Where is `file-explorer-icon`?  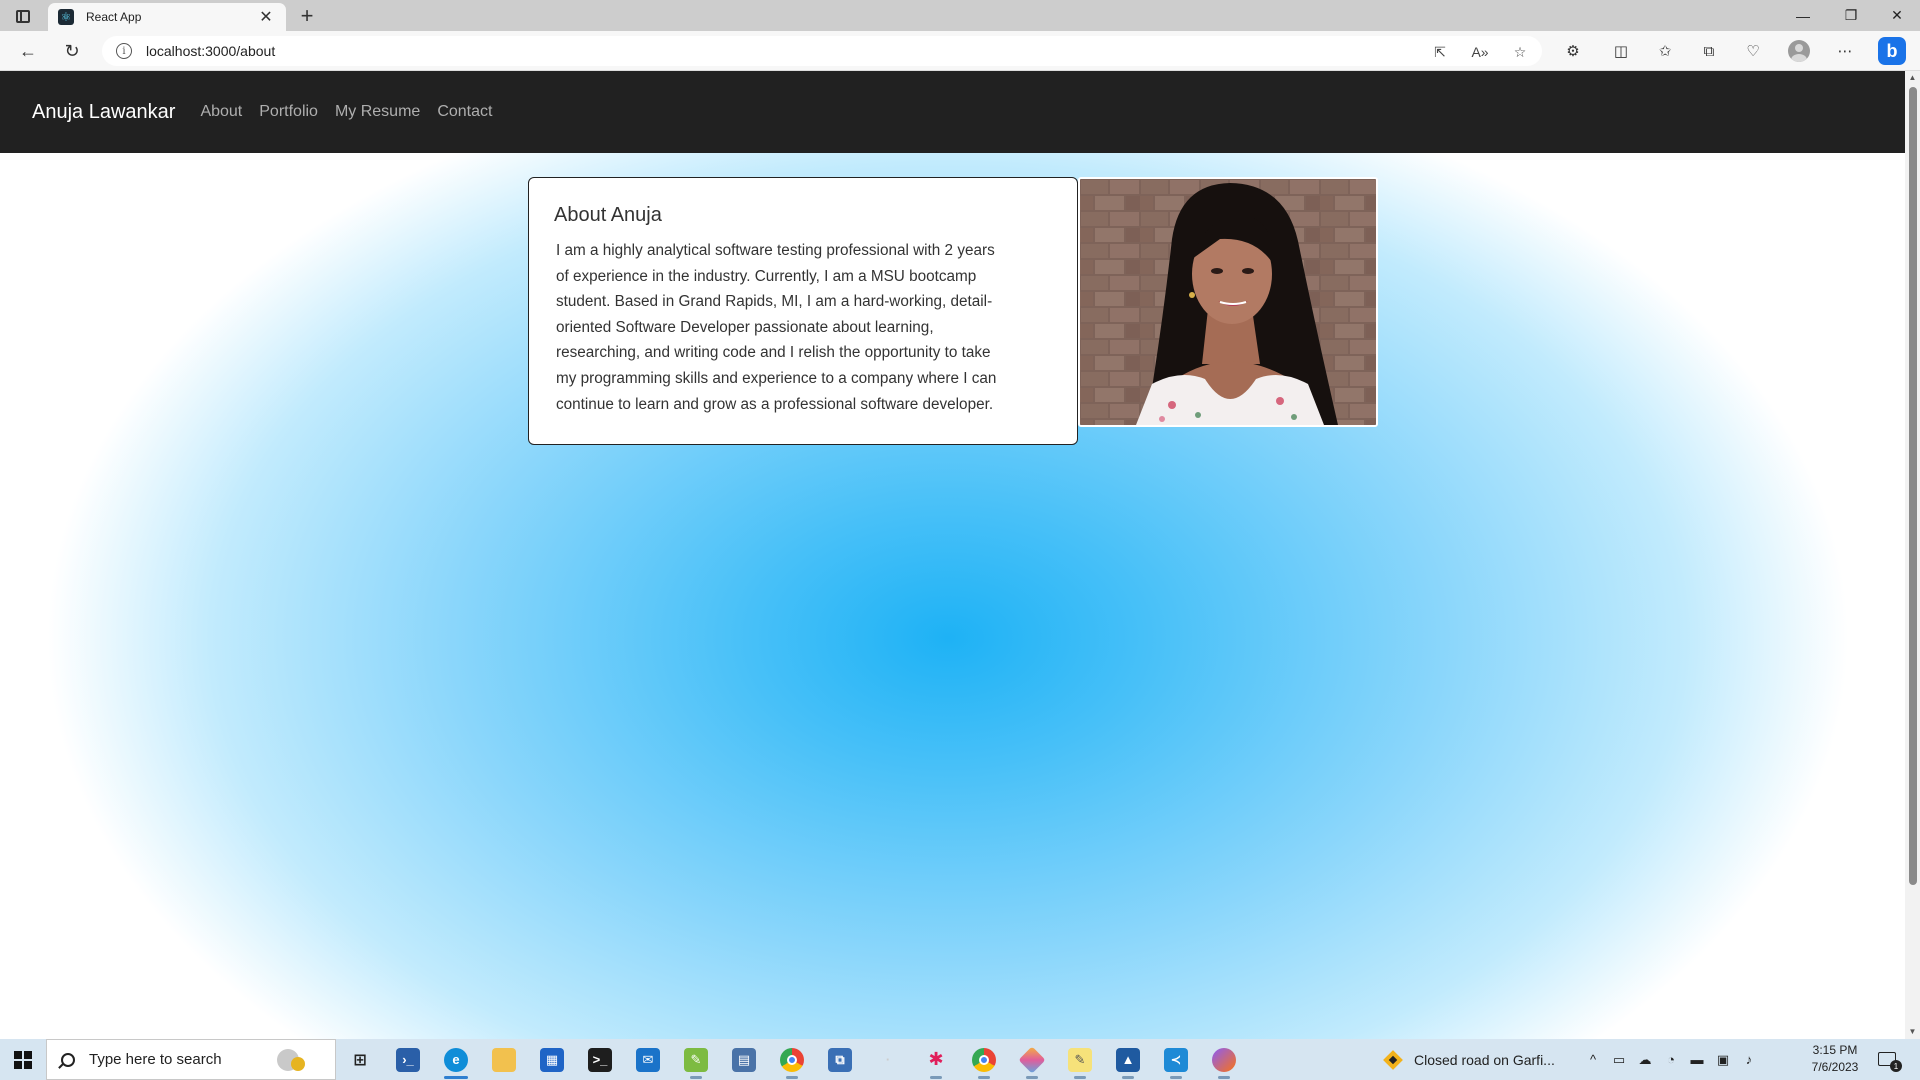
file-explorer-icon is located at coordinates (504, 1059).